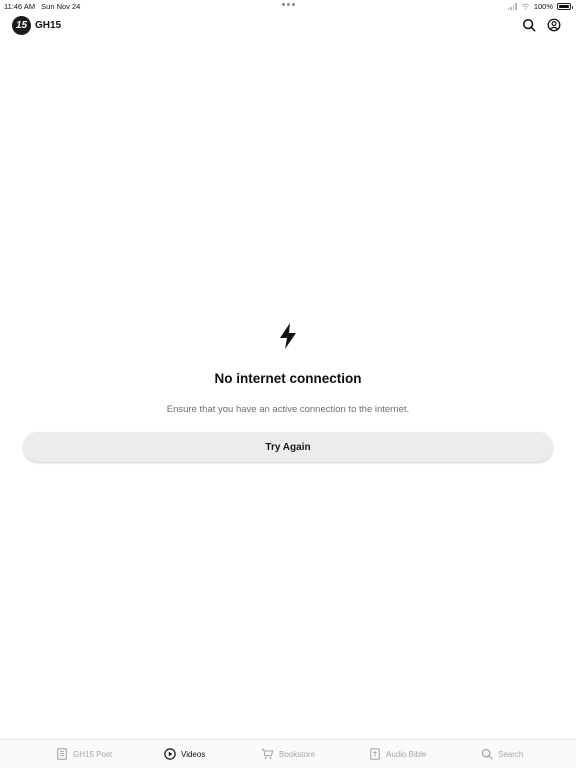 This screenshot has height=768, width=576. I want to click on status-left: 11:46 AM Sun Nov 24, so click(42, 6).